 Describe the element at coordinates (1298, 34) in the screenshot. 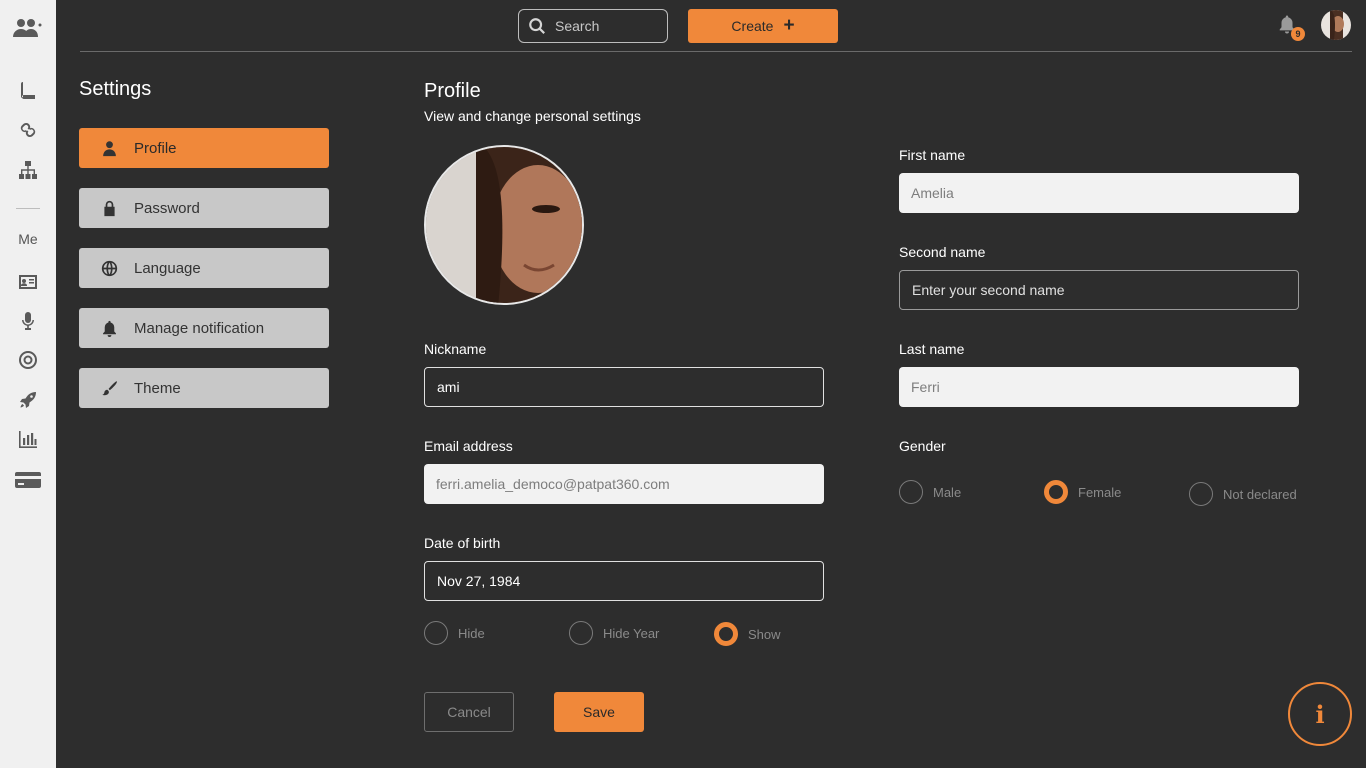

I see `notification-count-badge: 9` at that location.